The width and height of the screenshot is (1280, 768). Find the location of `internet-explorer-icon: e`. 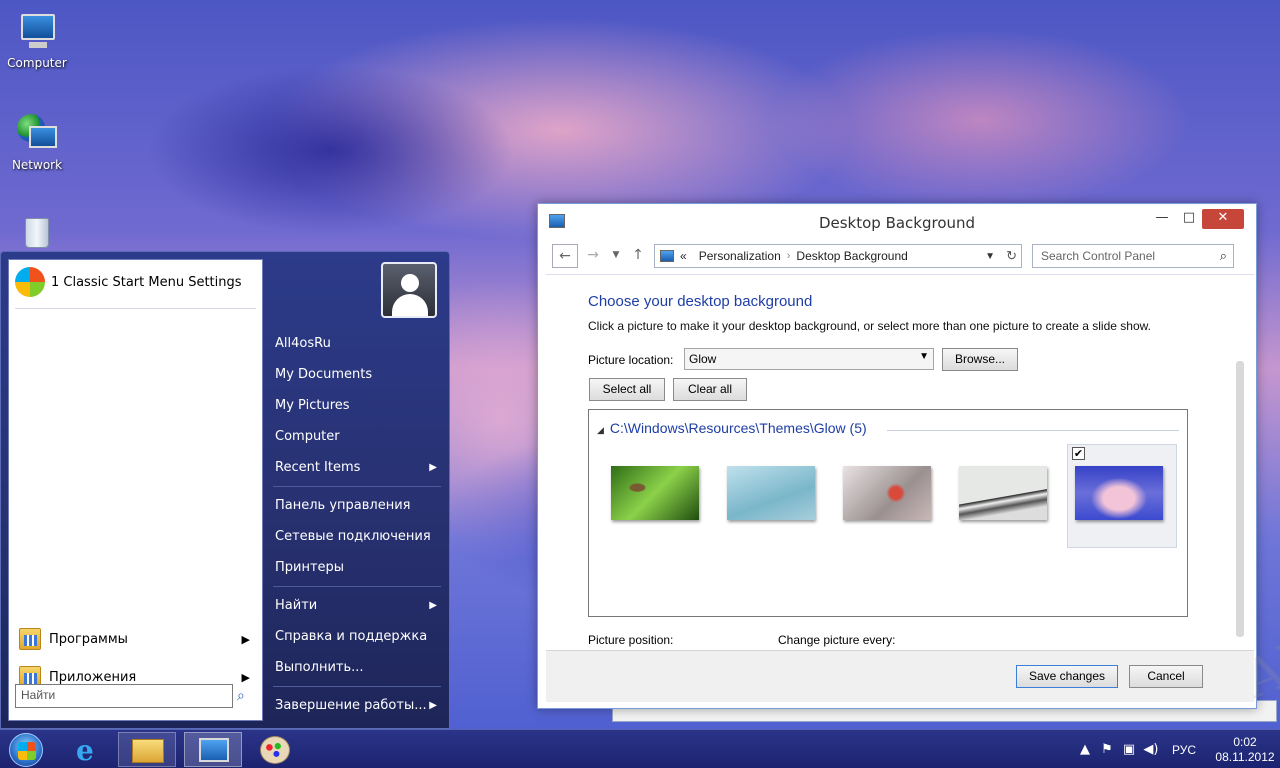

internet-explorer-icon: e is located at coordinates (85, 750).